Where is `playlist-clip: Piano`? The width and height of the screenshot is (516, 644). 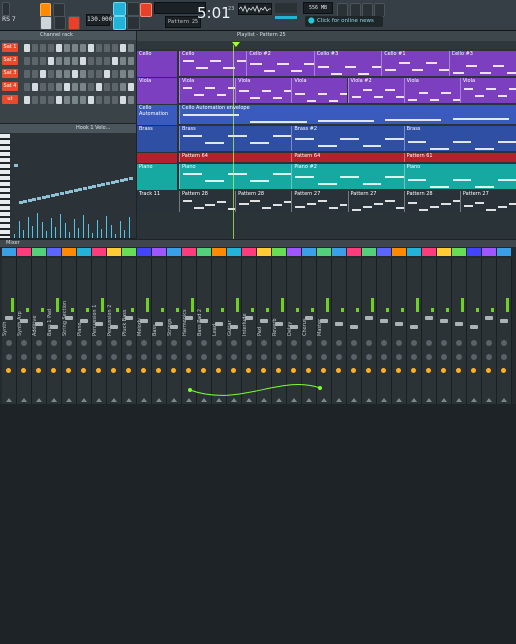
playlist-clip: Piano is located at coordinates (459, 176).